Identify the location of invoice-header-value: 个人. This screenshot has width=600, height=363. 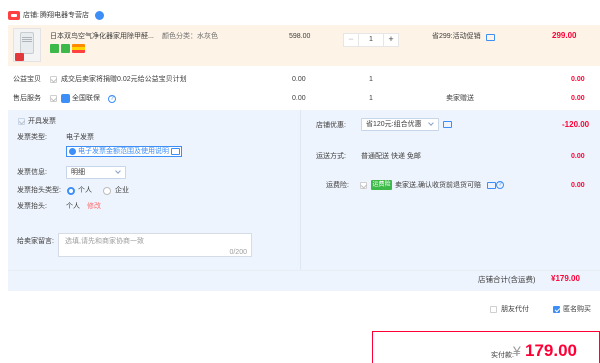
(73, 206).